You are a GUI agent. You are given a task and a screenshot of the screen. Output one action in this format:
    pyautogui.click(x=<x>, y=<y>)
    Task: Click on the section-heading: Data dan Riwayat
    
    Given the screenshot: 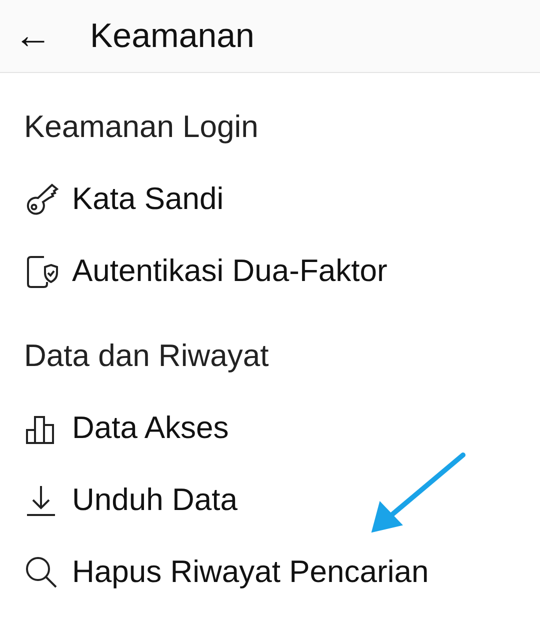 What is the action you would take?
    pyautogui.click(x=147, y=356)
    